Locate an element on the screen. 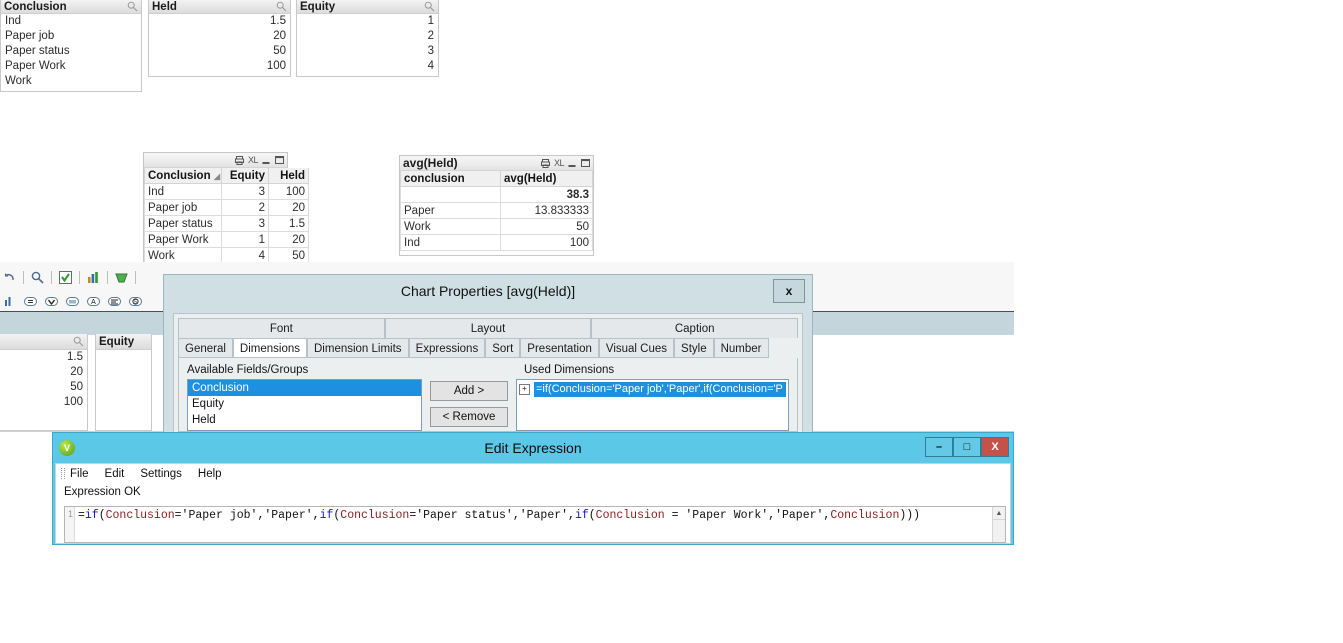 This screenshot has width=1343, height=643. table-row: Paper 13.833333 is located at coordinates (496, 210).